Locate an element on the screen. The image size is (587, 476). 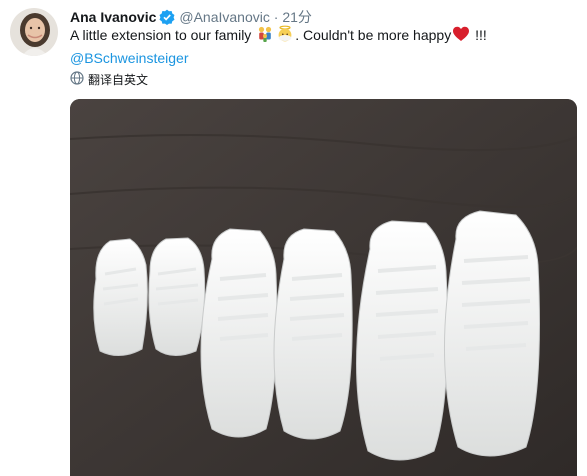
translate-tweet-button: 翻译自英文 is located at coordinates (109, 80).